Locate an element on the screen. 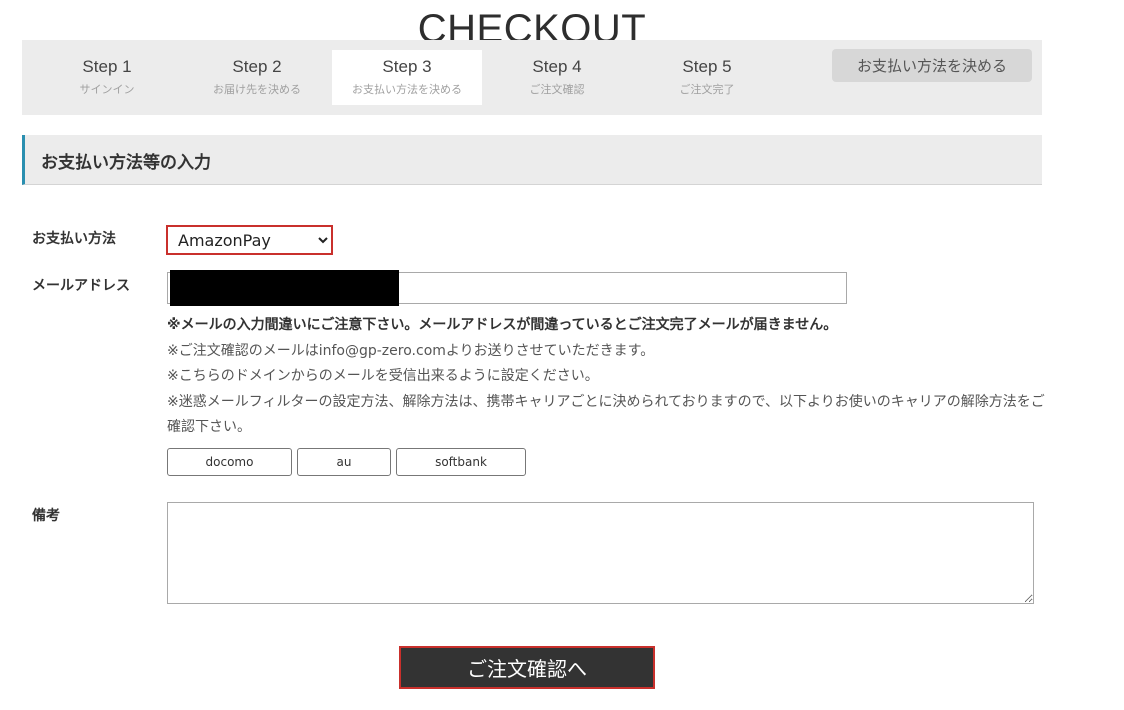  step-5: Step 5 ご注文完了 is located at coordinates (707, 77).